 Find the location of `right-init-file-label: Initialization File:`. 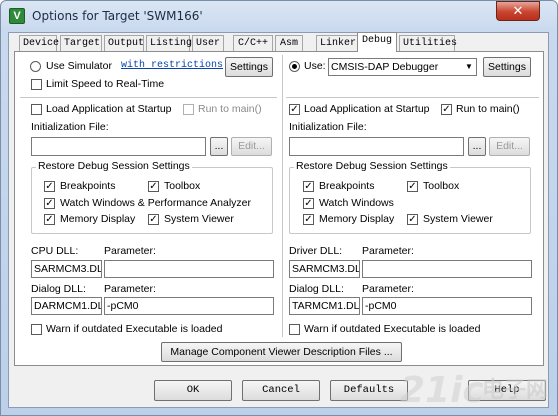

right-init-file-label: Initialization File: is located at coordinates (328, 127).